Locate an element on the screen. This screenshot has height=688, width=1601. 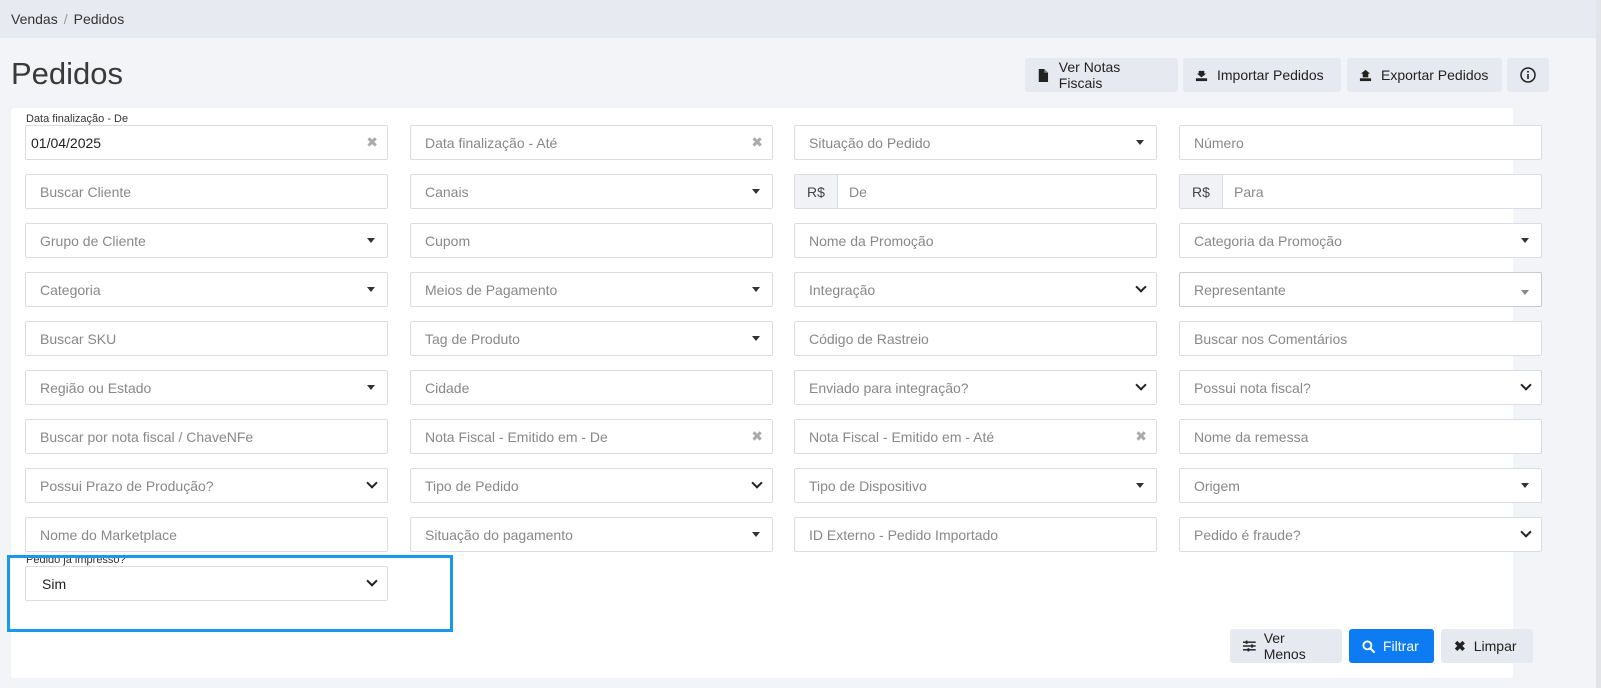
data-ate-placeholder: Data finalização - Até is located at coordinates (491, 142).